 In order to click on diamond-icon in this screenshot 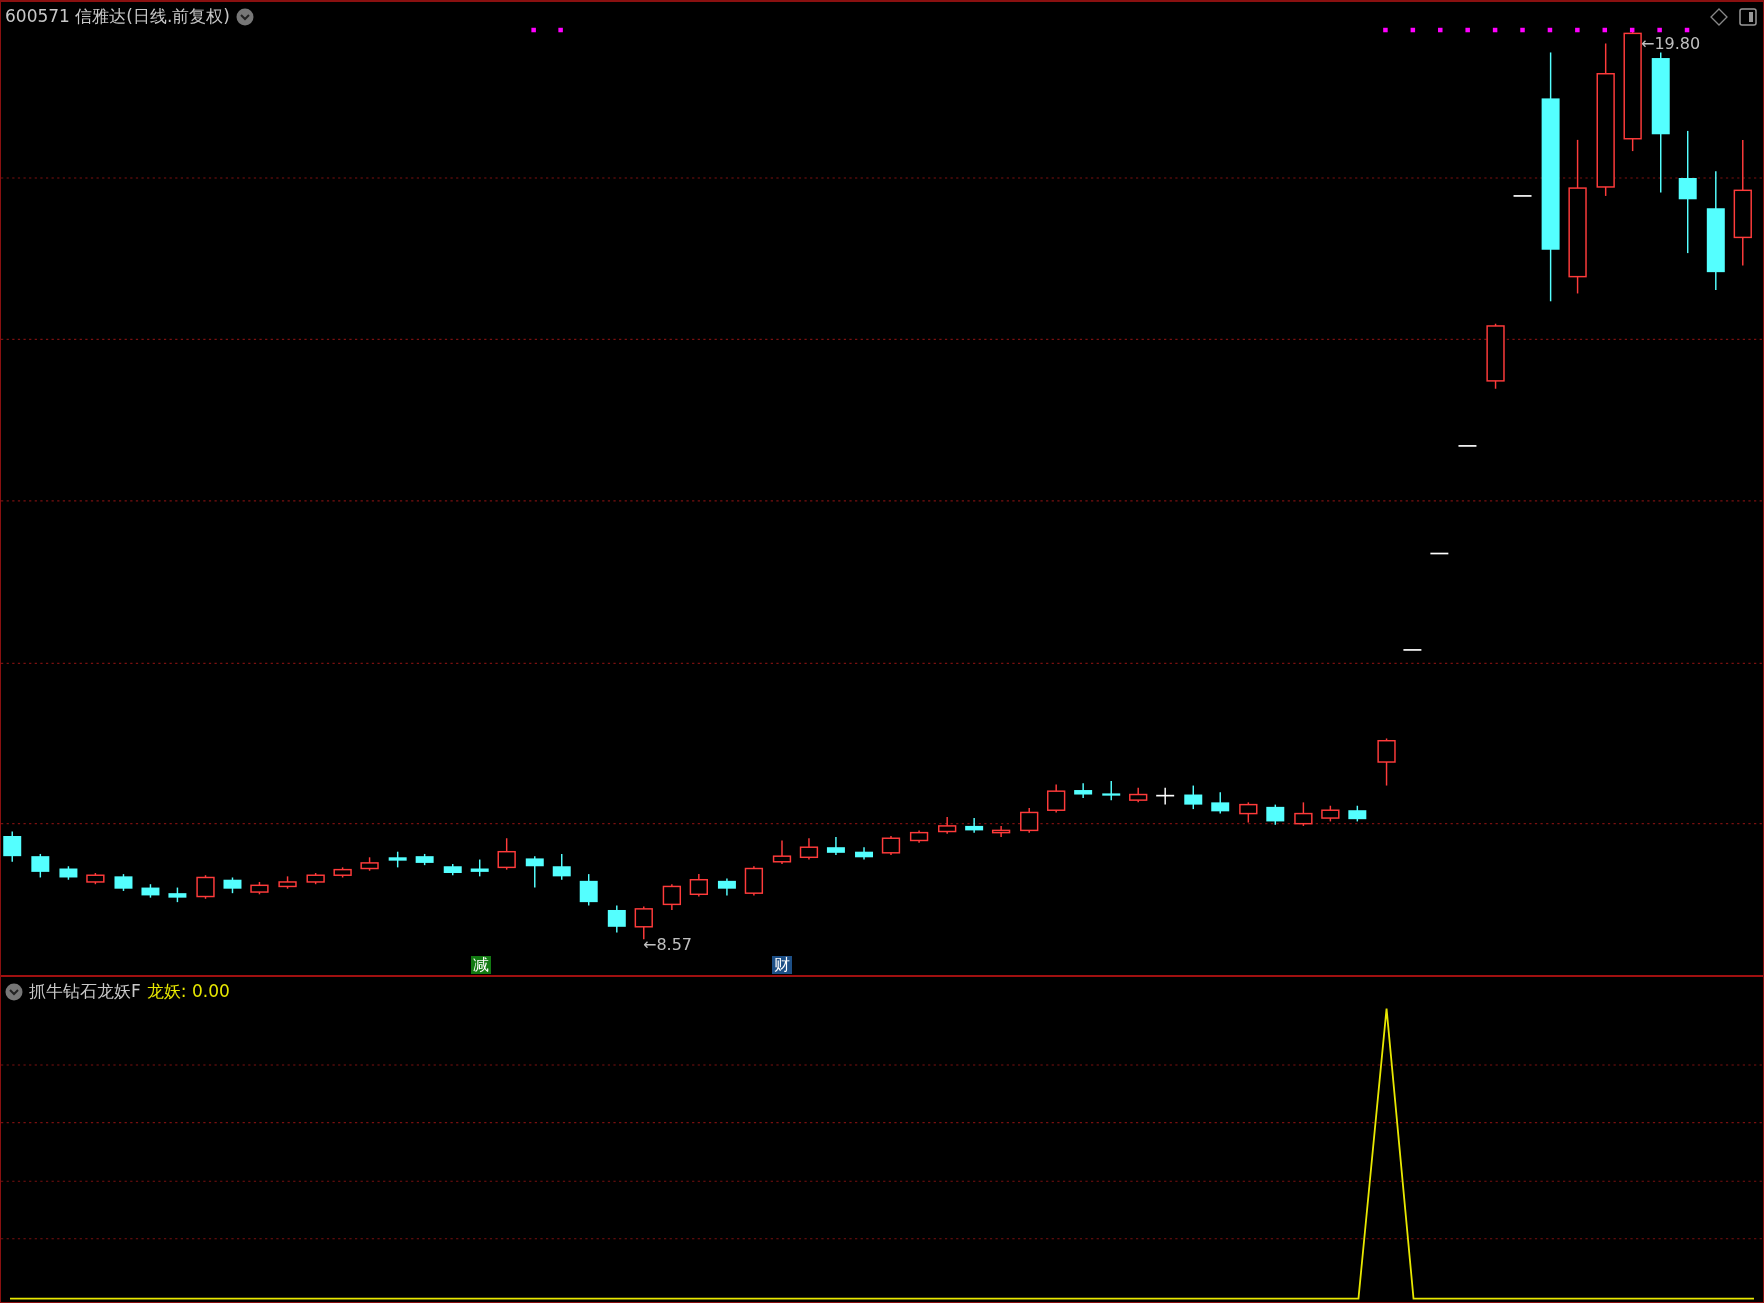, I will do `click(1719, 17)`.